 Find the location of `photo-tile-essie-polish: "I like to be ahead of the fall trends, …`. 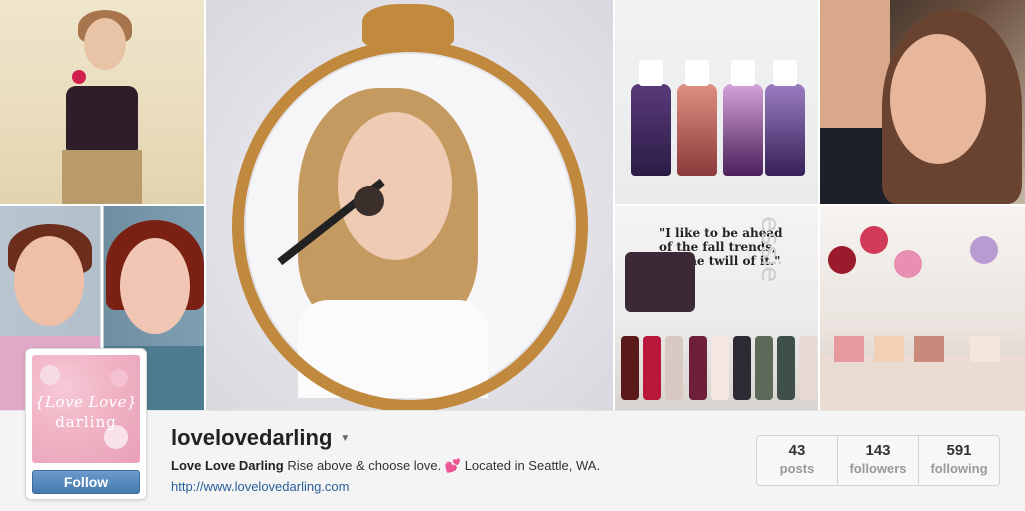

photo-tile-essie-polish: "I like to be ahead of the fall trends, … is located at coordinates (716, 308).